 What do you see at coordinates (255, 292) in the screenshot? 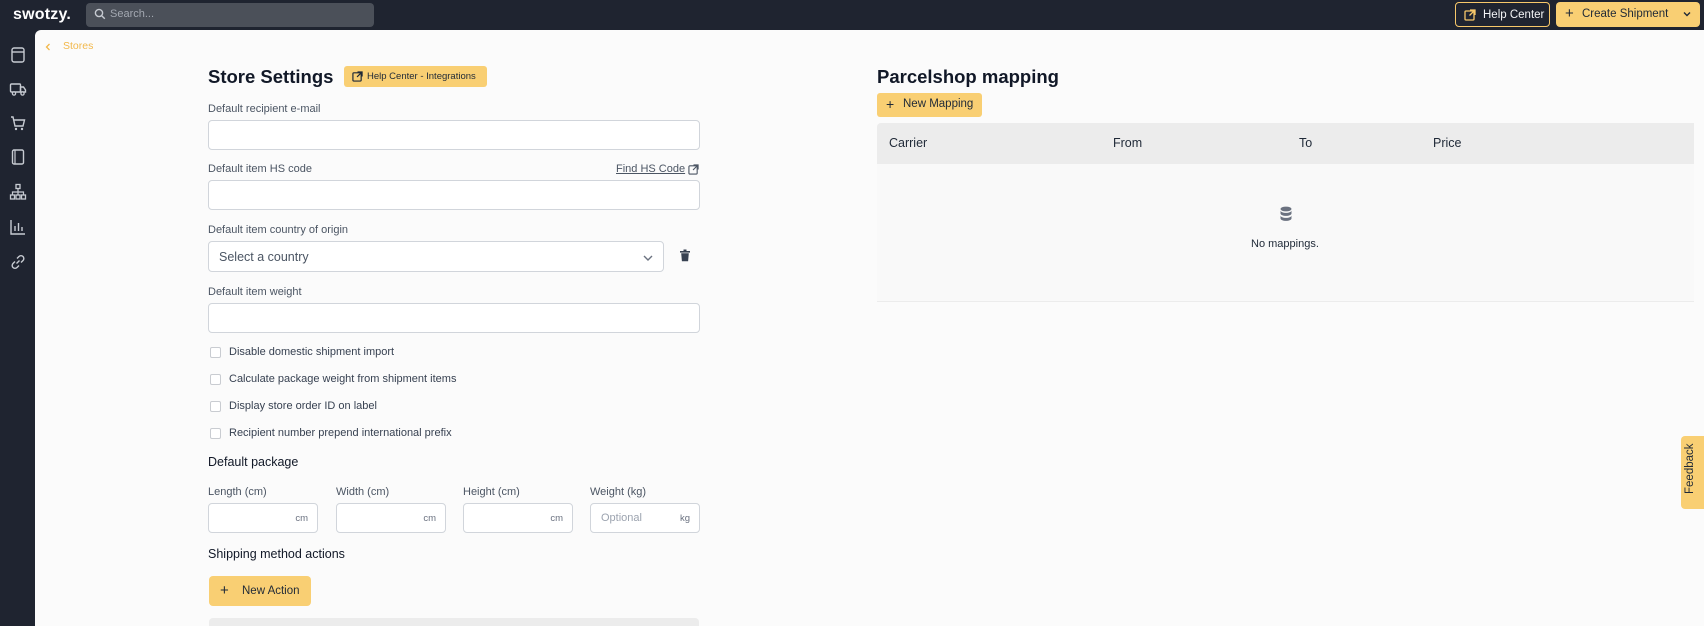
I see `item-weight-label: Default item weight` at bounding box center [255, 292].